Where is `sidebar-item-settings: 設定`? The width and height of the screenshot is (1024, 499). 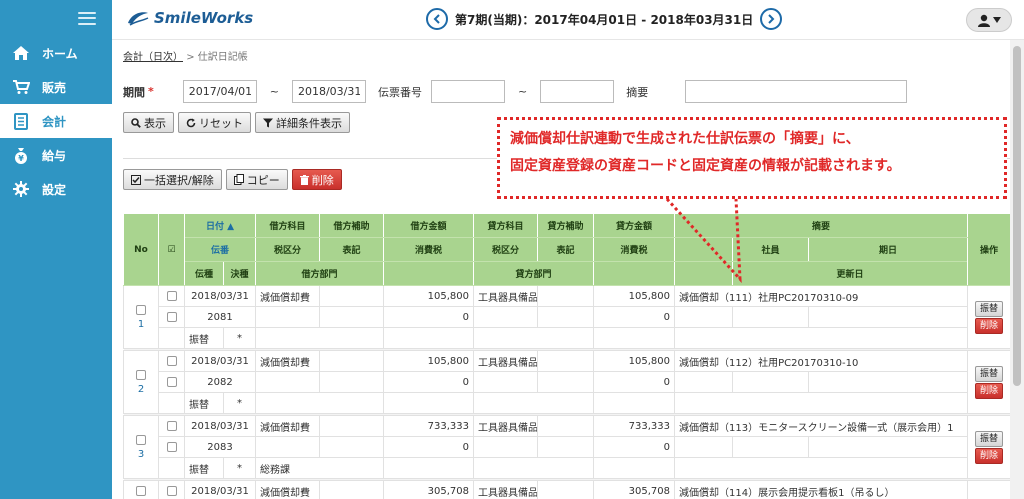 sidebar-item-settings: 設定 is located at coordinates (56, 189).